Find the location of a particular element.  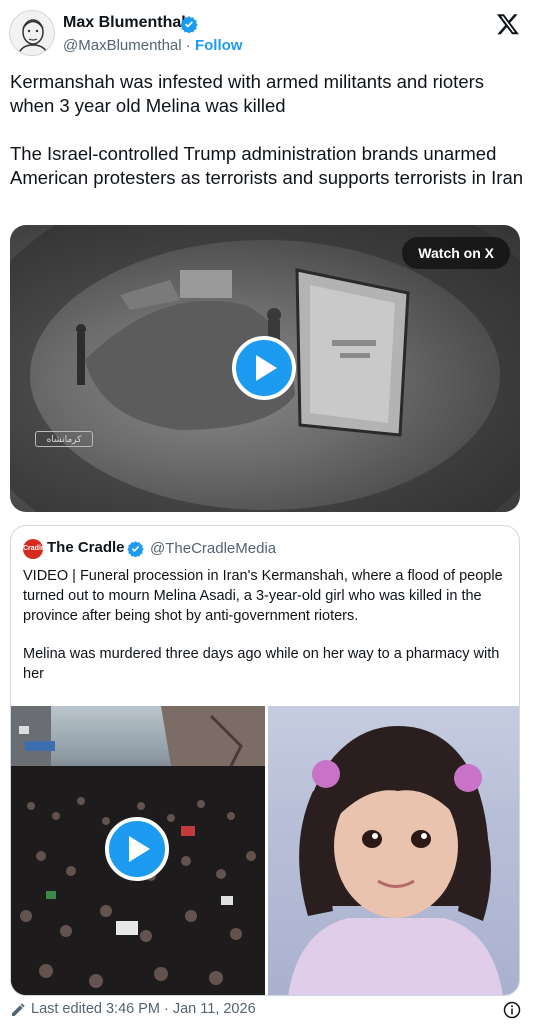

quote-media-crowd-video is located at coordinates (138, 850).